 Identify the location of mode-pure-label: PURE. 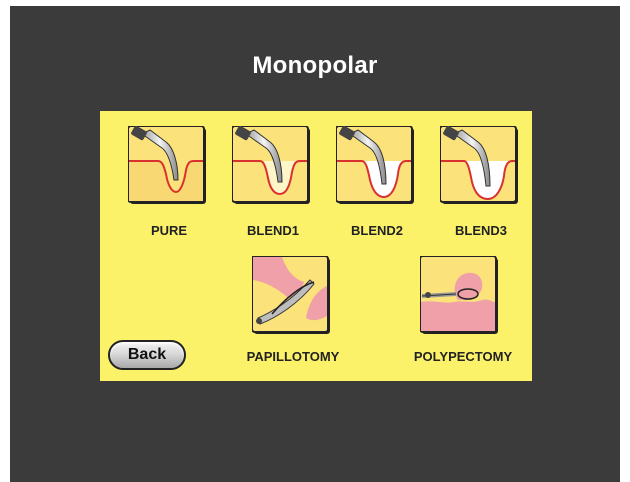
(169, 230).